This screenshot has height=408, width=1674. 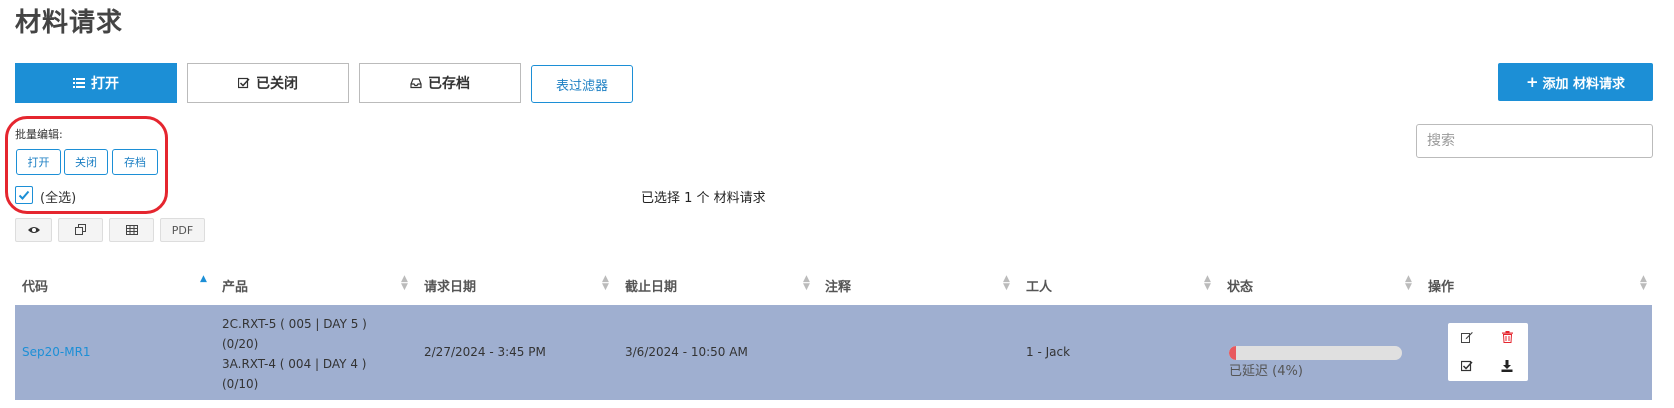 I want to click on table-icon, so click(x=131, y=230).